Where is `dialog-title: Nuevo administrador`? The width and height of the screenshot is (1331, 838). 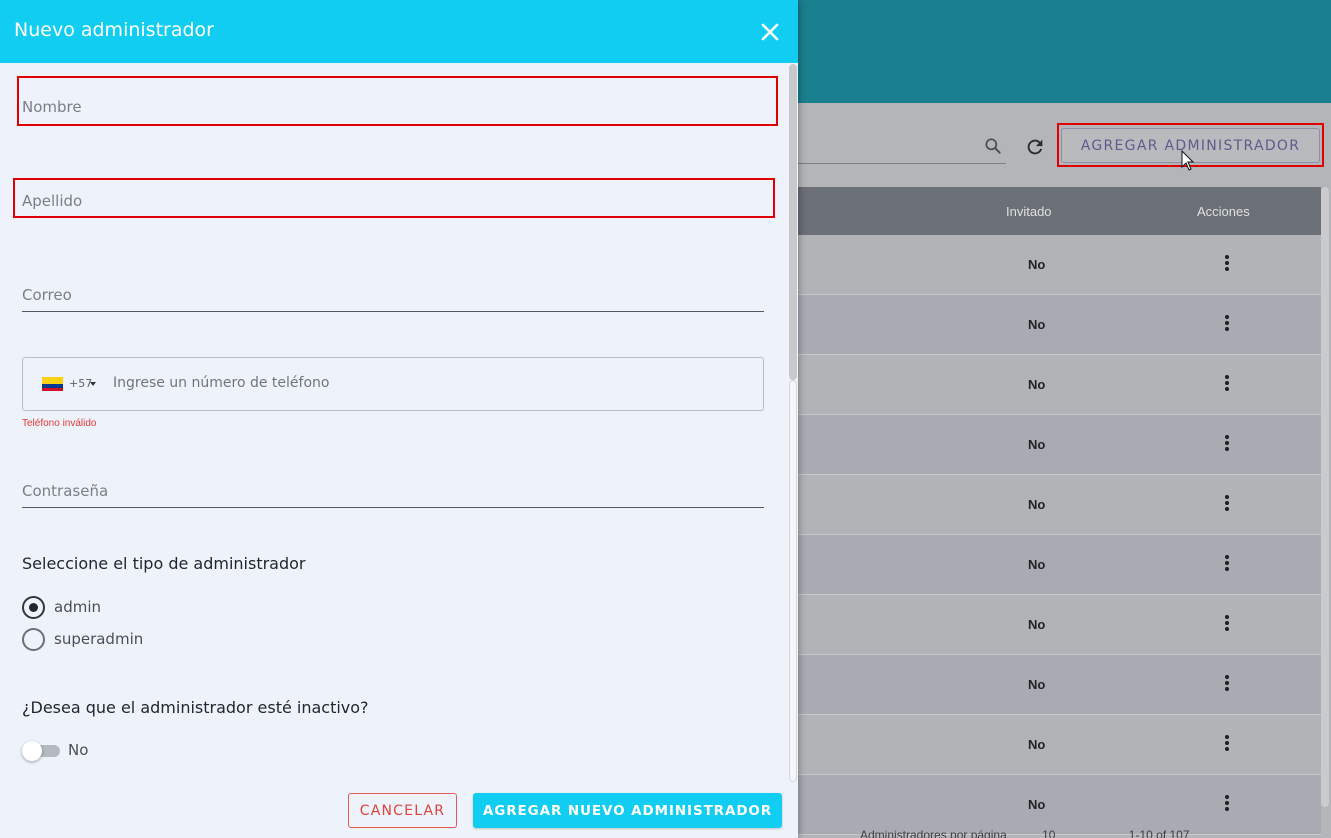
dialog-title: Nuevo administrador is located at coordinates (114, 30).